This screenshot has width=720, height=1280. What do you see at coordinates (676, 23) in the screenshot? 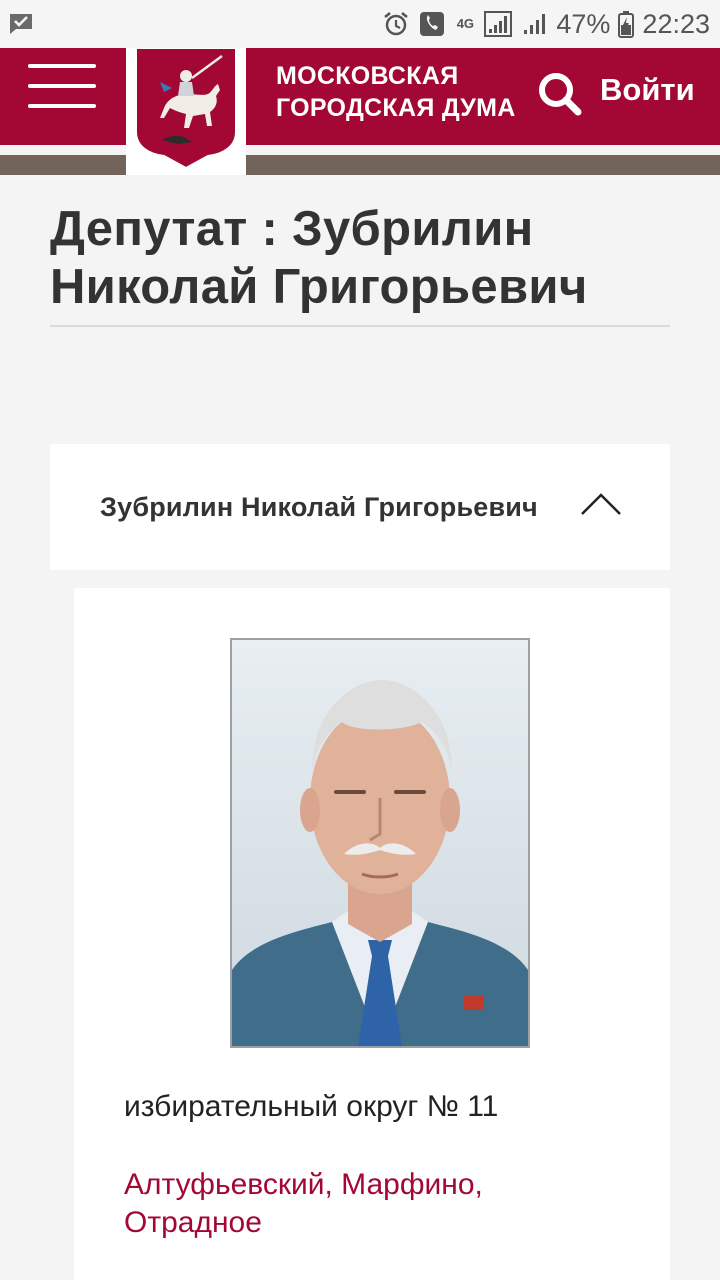
I see `clock: 22:23` at bounding box center [676, 23].